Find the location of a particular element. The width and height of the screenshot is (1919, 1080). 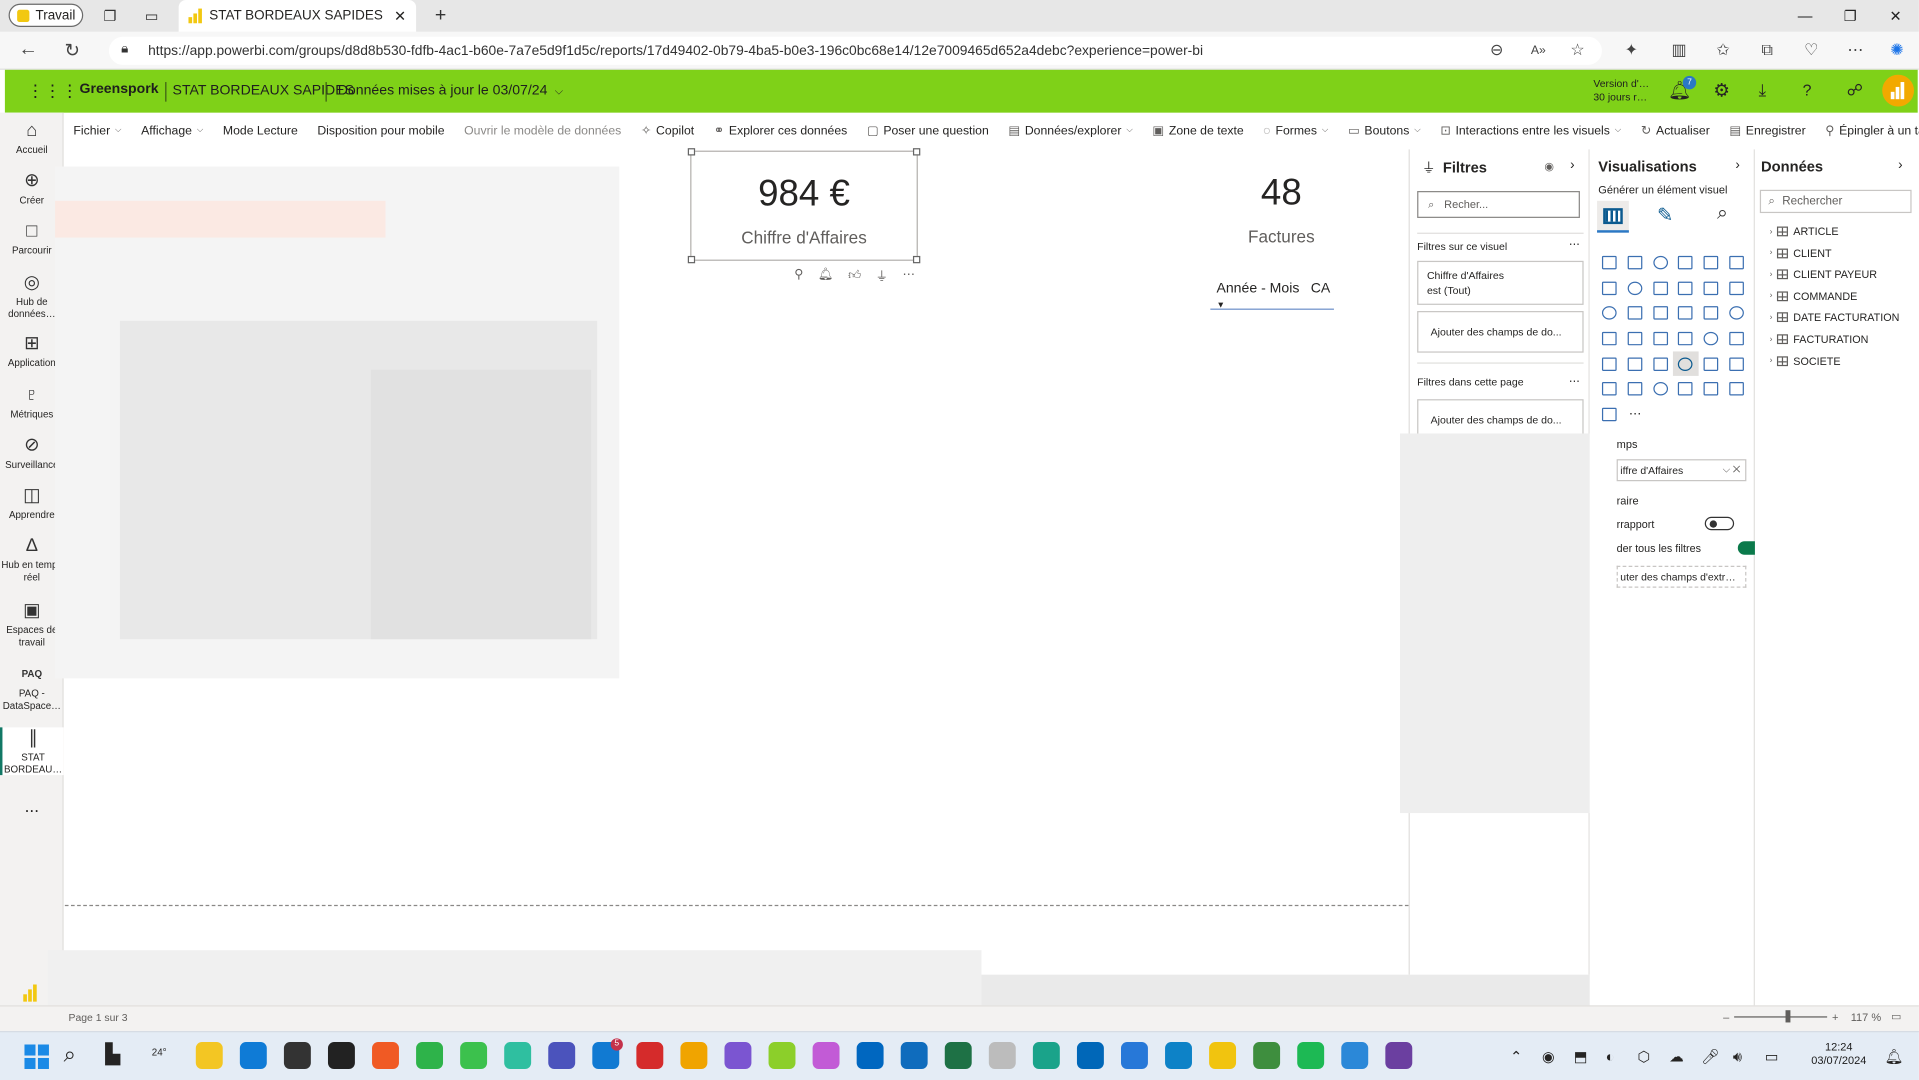

more-icon: ⋯ is located at coordinates (1855, 50).